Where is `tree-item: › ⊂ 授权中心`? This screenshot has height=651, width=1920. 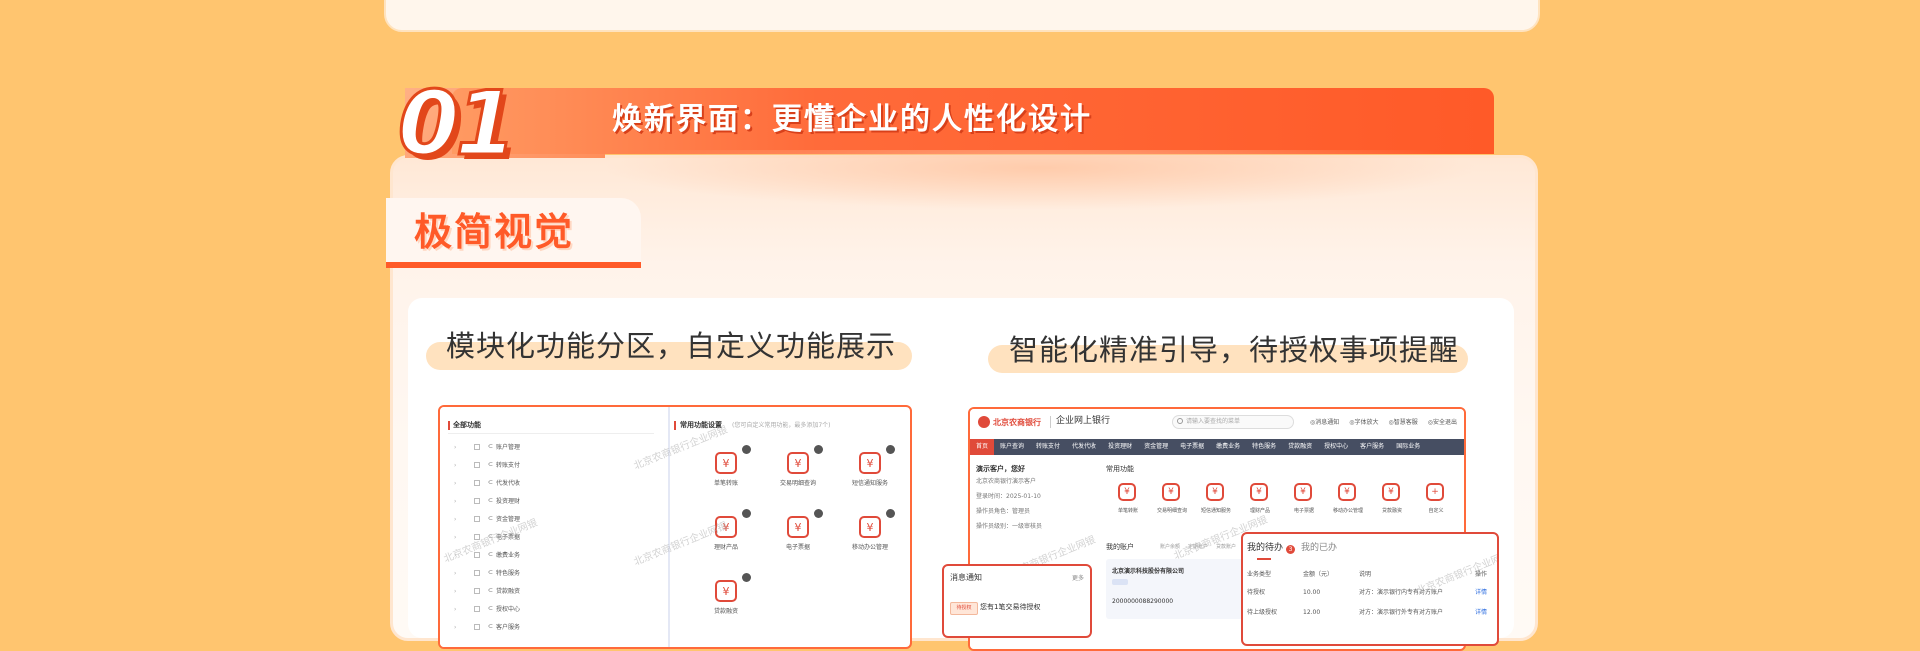 tree-item: › ⊂ 授权中心 is located at coordinates (554, 610).